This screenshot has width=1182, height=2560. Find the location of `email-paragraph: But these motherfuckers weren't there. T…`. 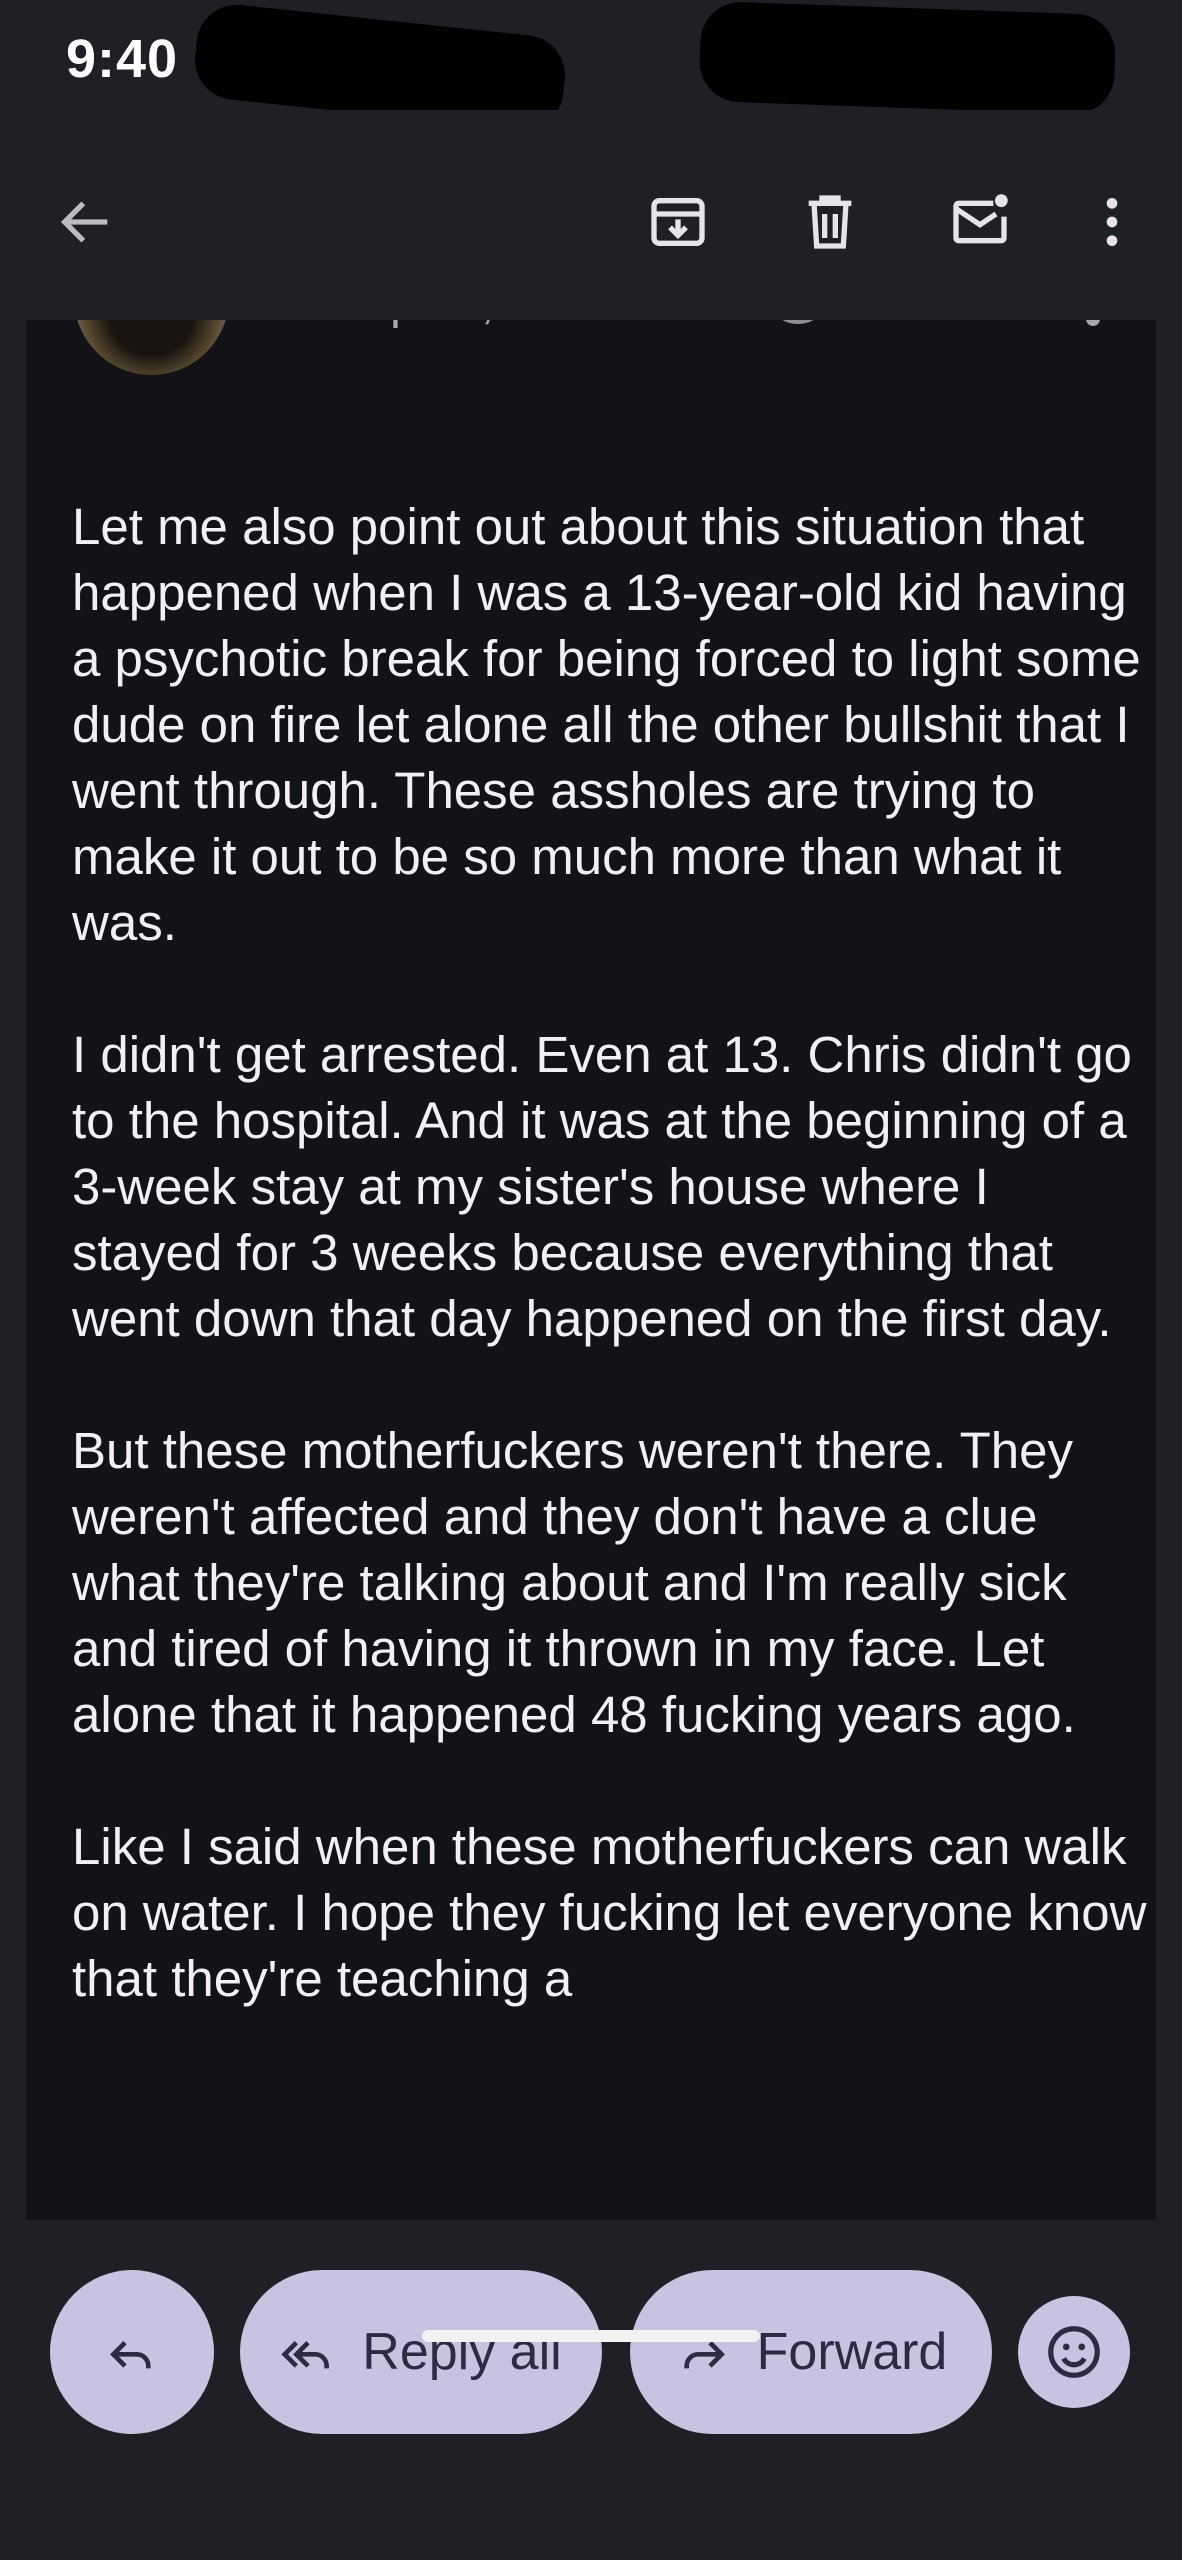

email-paragraph: But these motherfuckers weren't there. T… is located at coordinates (574, 1582).